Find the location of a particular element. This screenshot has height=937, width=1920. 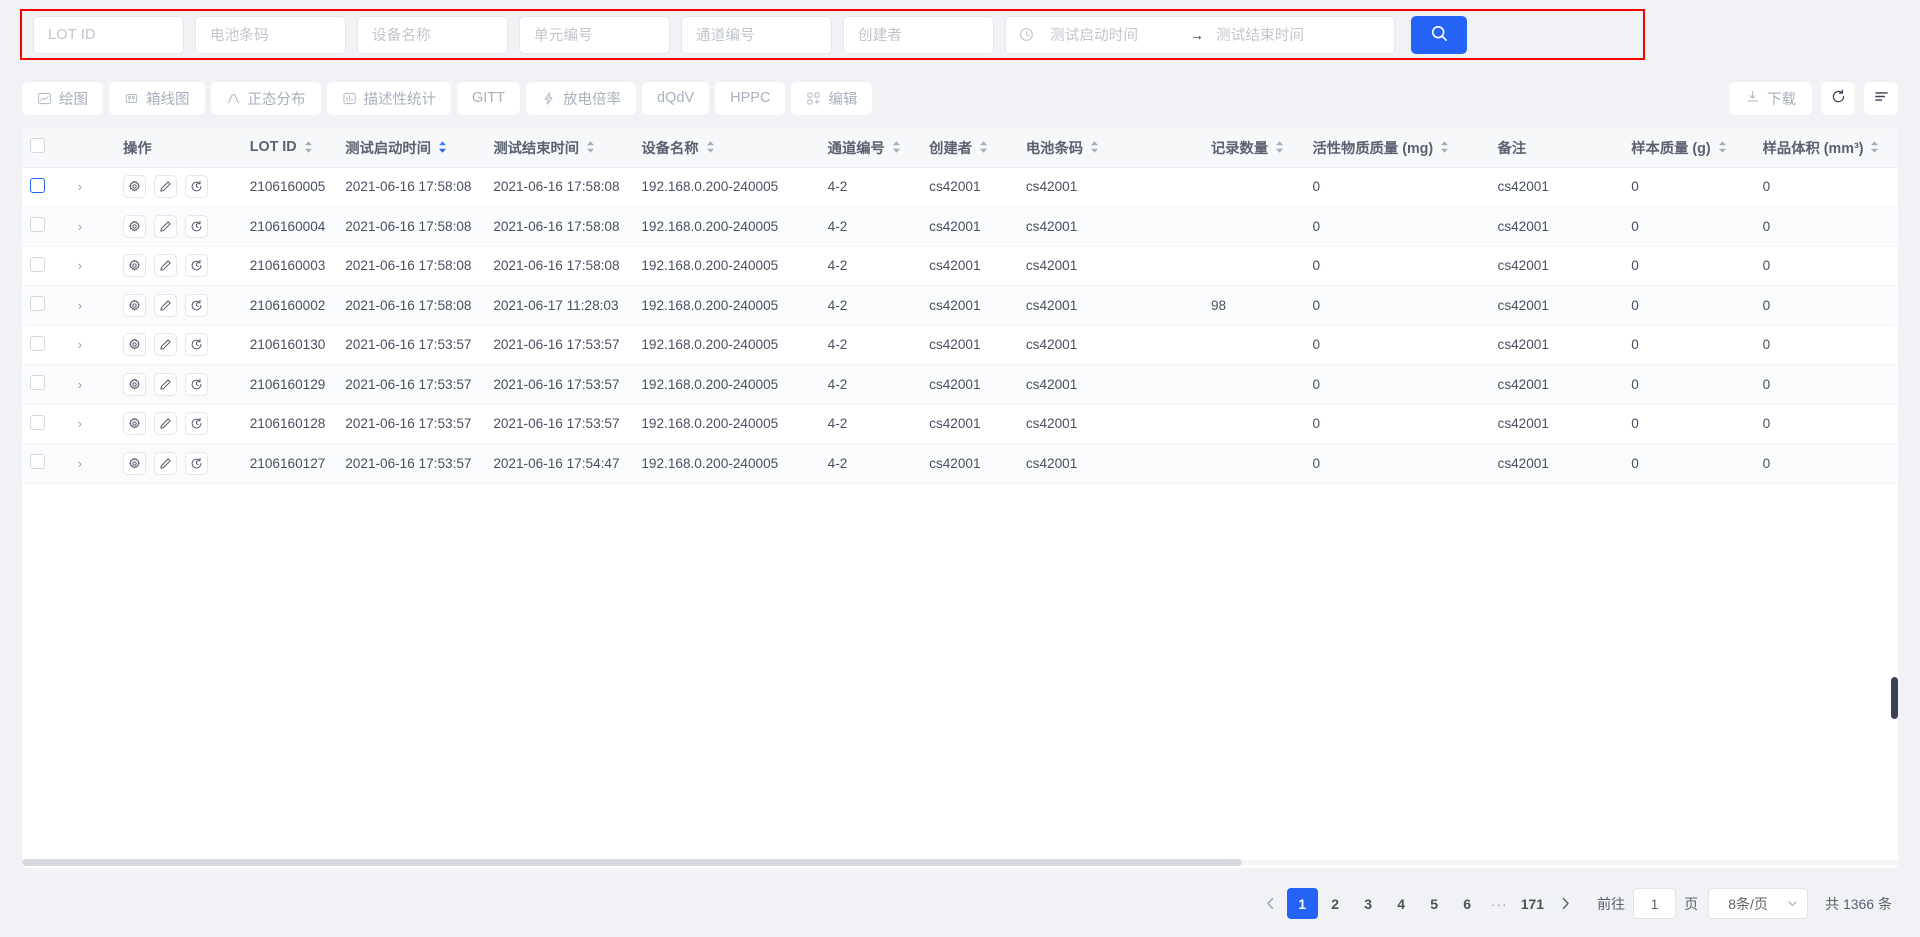

search-input-channel-number: 通道编号 is located at coordinates (756, 34).